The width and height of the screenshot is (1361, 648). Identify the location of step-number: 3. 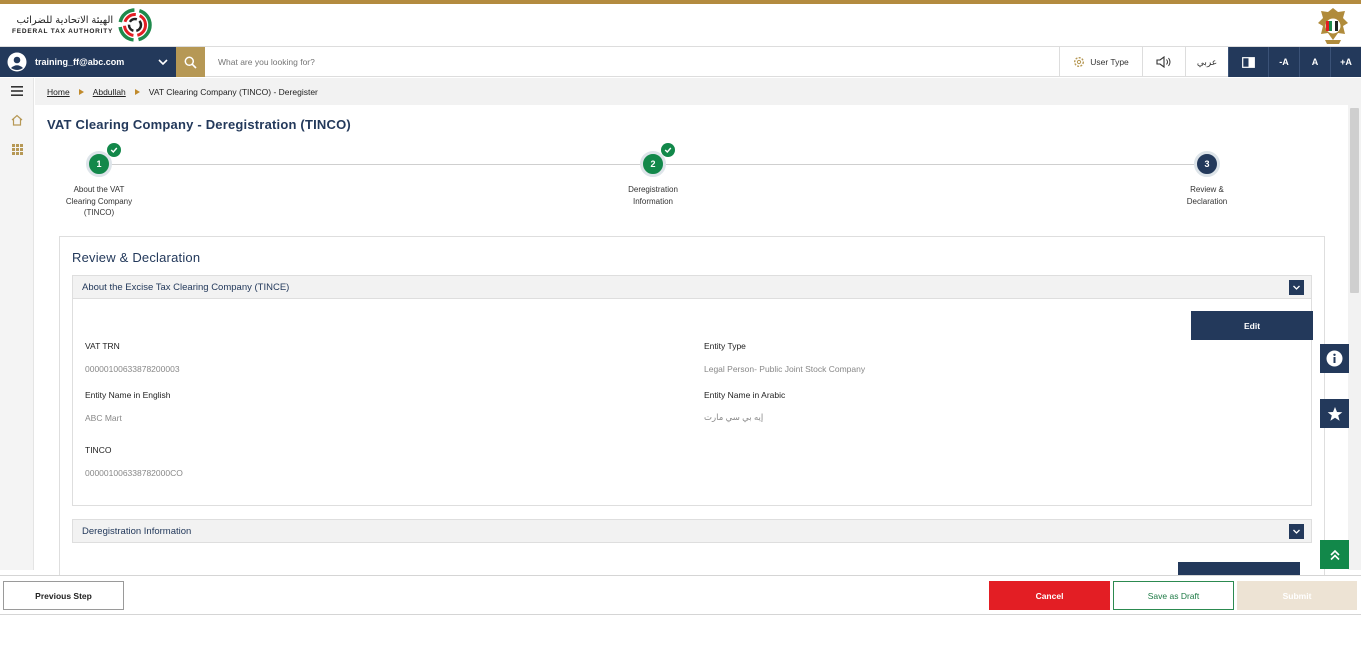
(1207, 164).